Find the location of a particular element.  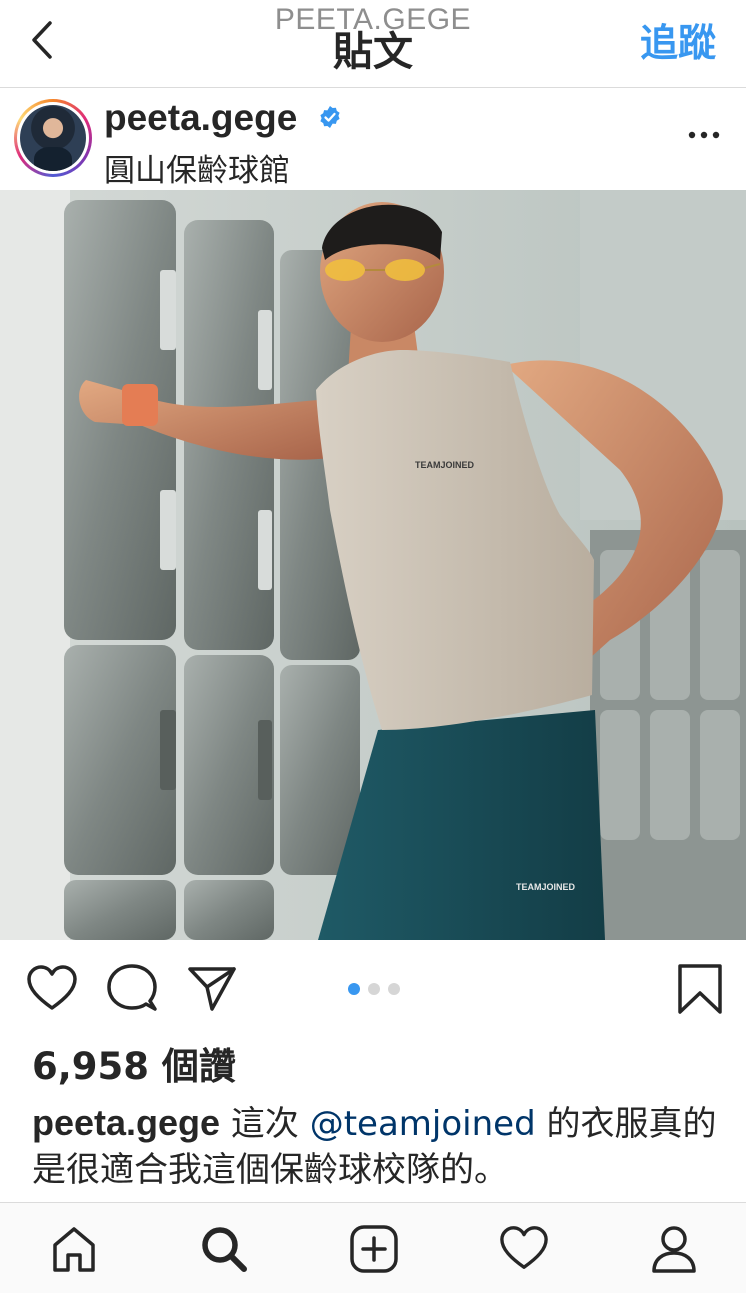

verified-badge-icon is located at coordinates (330, 117).